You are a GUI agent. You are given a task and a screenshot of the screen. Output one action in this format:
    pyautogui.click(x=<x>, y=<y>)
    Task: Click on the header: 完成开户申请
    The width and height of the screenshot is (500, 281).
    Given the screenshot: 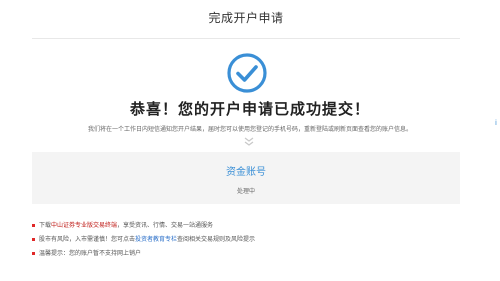 What is the action you would take?
    pyautogui.click(x=246, y=19)
    